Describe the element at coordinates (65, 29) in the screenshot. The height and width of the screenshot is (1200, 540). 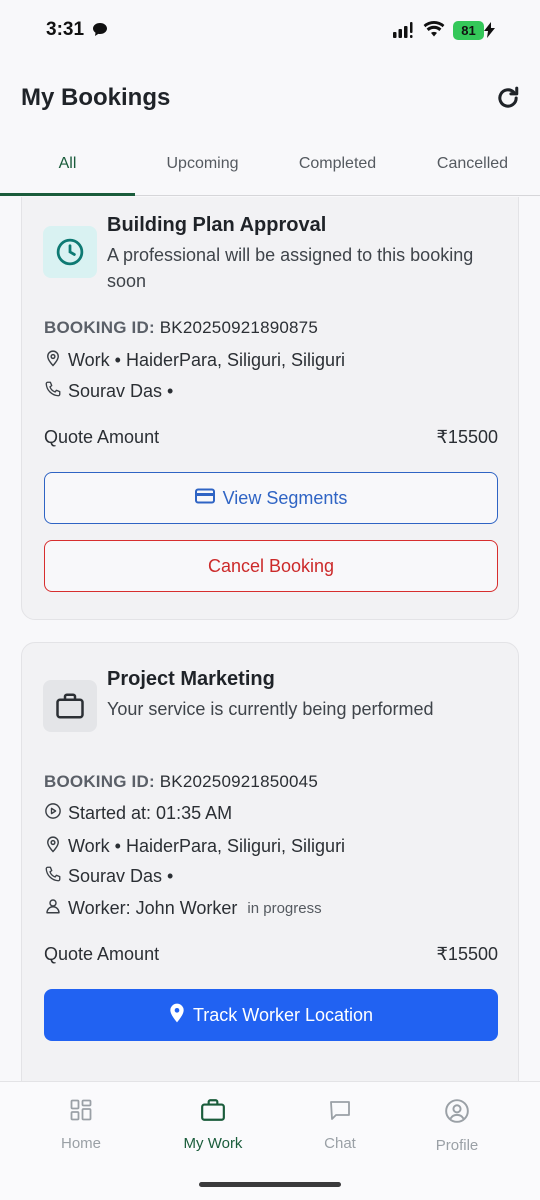
I see `status-time: 3:31` at that location.